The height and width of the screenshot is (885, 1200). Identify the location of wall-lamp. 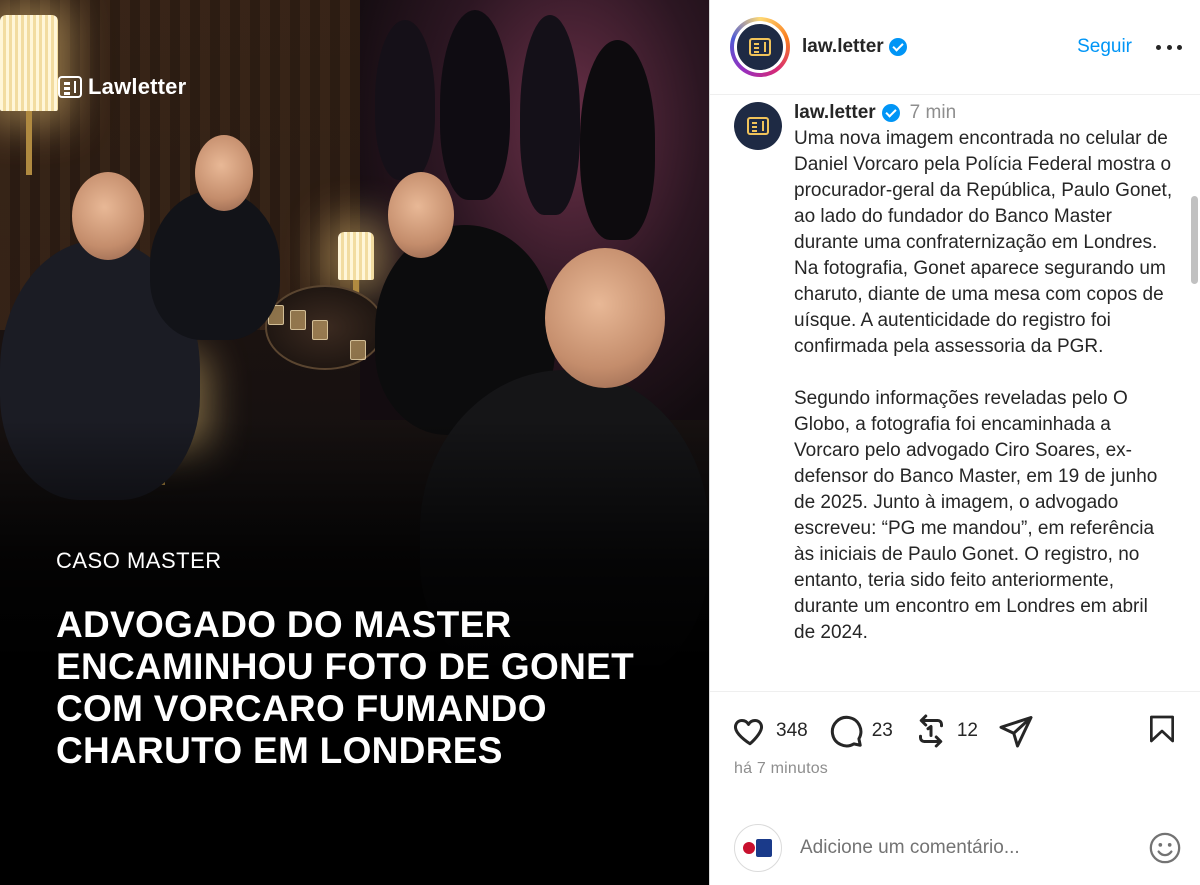
(29, 95).